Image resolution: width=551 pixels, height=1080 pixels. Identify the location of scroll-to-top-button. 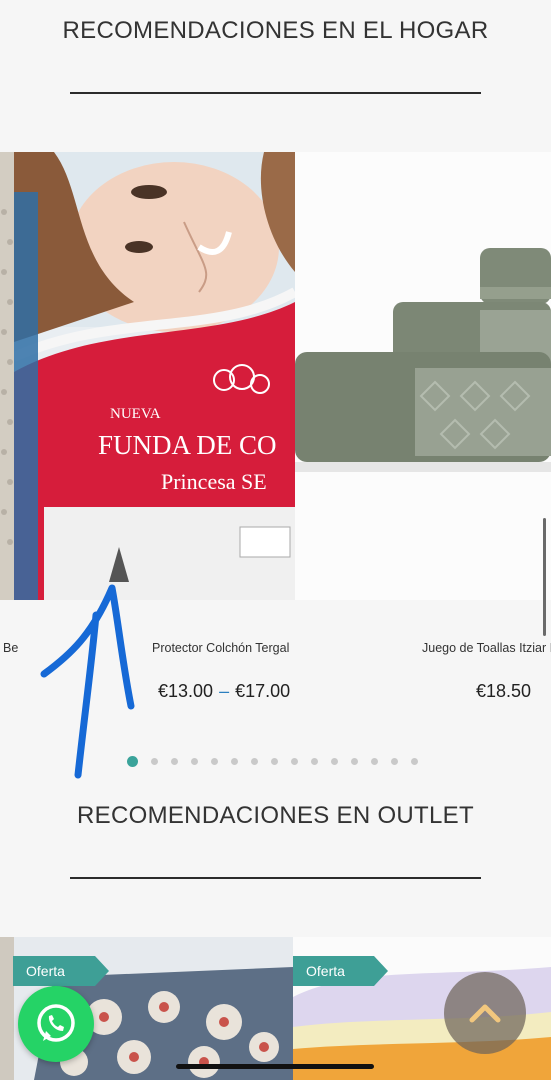
(485, 1013).